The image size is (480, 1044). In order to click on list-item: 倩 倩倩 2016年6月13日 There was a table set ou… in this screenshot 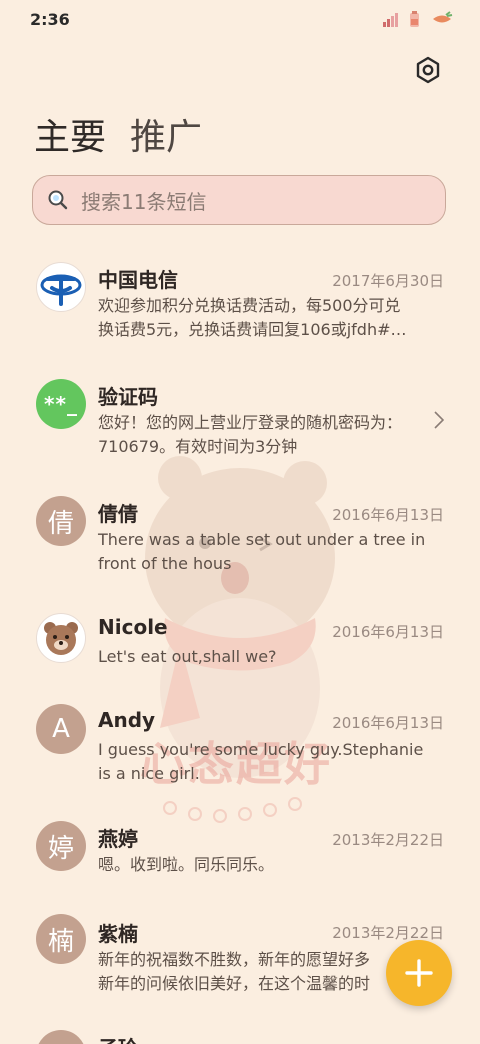, I will do `click(240, 540)`.